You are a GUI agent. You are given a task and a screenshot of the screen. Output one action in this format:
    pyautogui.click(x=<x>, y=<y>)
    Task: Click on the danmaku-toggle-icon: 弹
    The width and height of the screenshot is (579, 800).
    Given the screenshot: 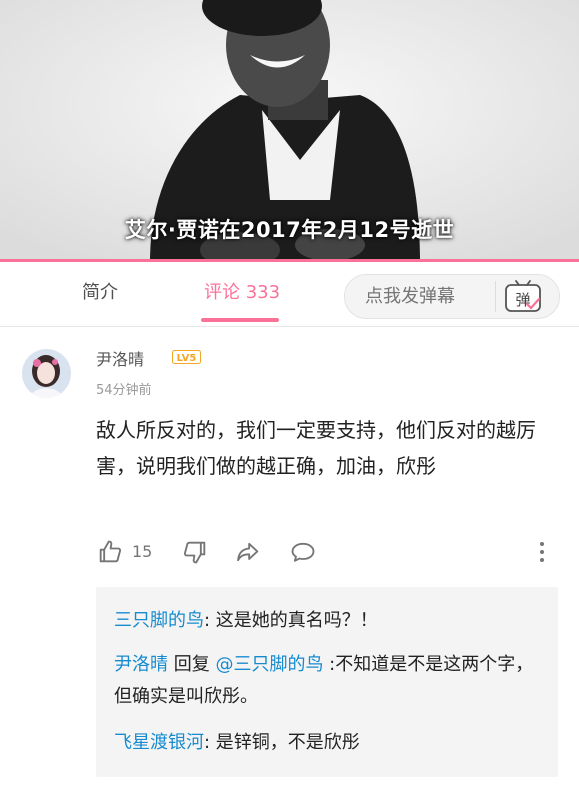 What is the action you would take?
    pyautogui.click(x=523, y=297)
    